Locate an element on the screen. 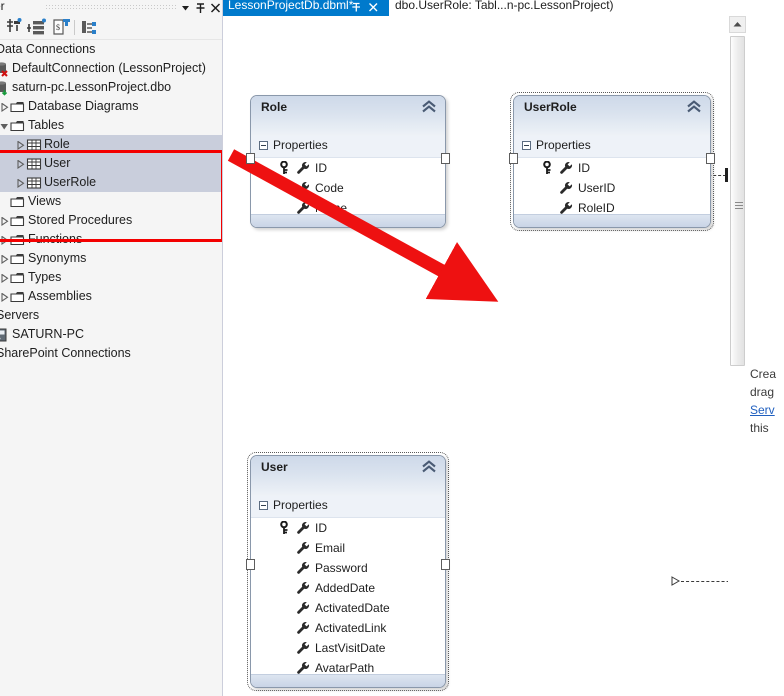 The height and width of the screenshot is (696, 784). entity-property: ActivatedDate is located at coordinates (348, 608).